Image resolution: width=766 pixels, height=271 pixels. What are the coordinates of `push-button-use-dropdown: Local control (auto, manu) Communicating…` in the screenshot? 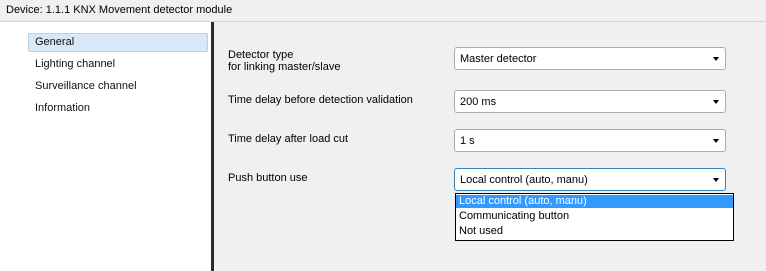 It's located at (594, 217).